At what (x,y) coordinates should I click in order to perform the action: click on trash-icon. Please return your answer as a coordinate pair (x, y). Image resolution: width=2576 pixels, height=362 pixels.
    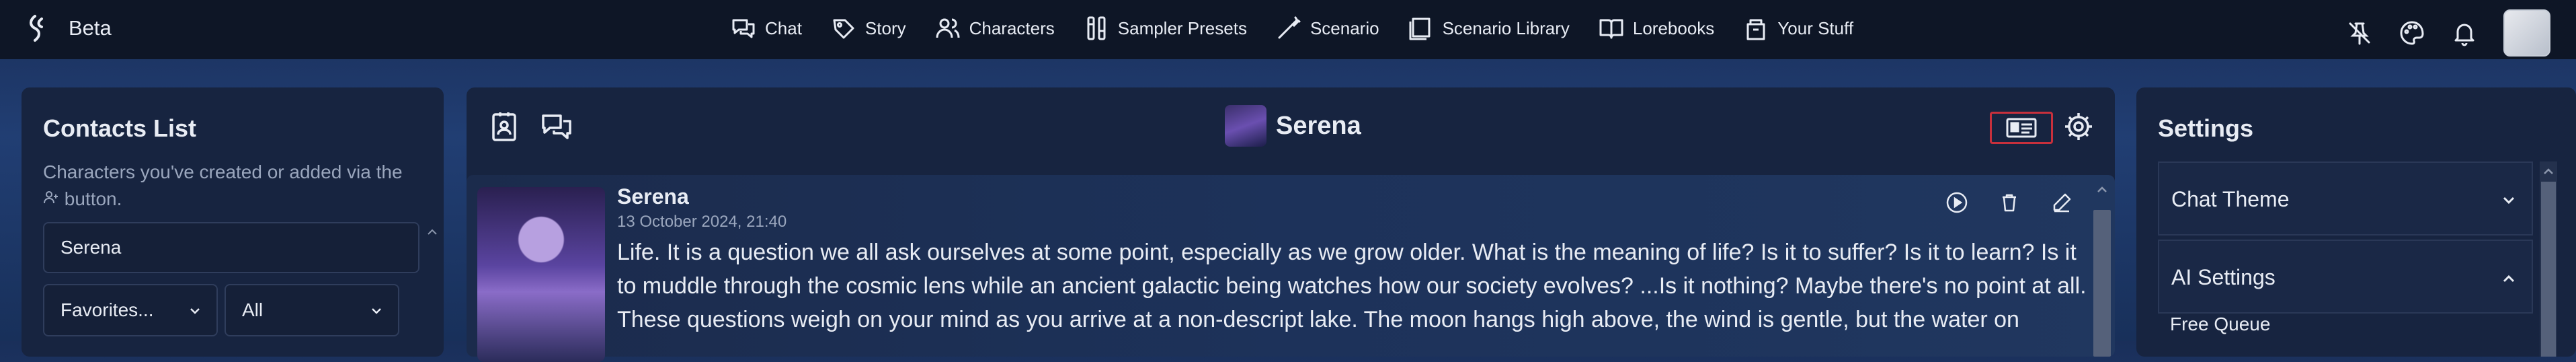
    Looking at the image, I should click on (2009, 202).